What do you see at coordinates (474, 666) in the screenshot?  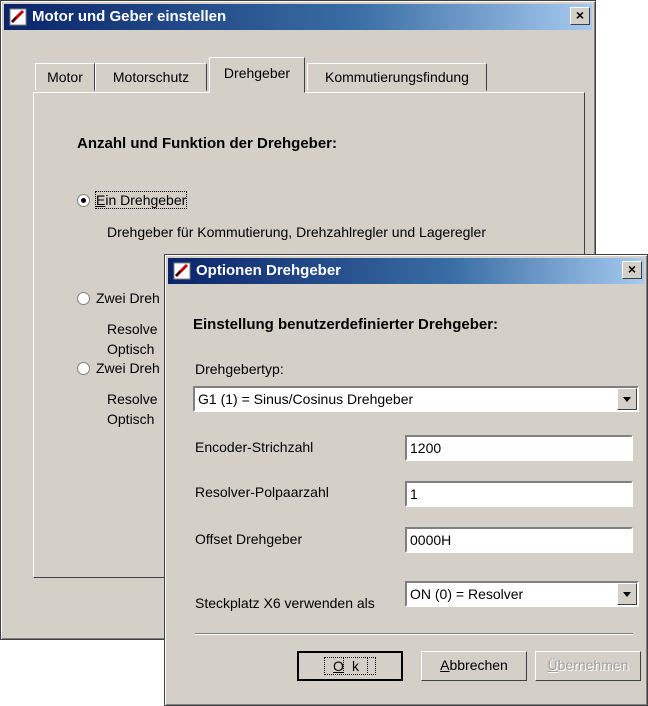 I see `cancel-button: Abbrechen` at bounding box center [474, 666].